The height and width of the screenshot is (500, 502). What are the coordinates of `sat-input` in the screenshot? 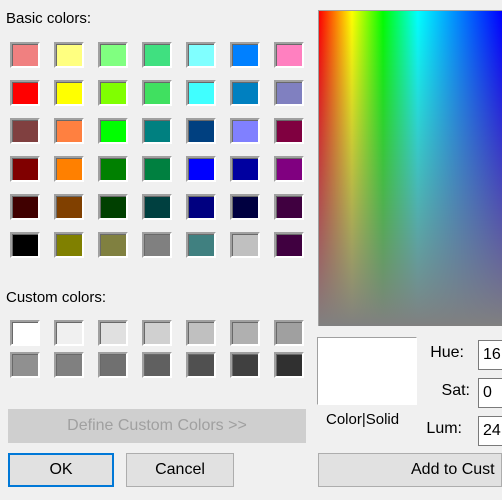 It's located at (490, 393).